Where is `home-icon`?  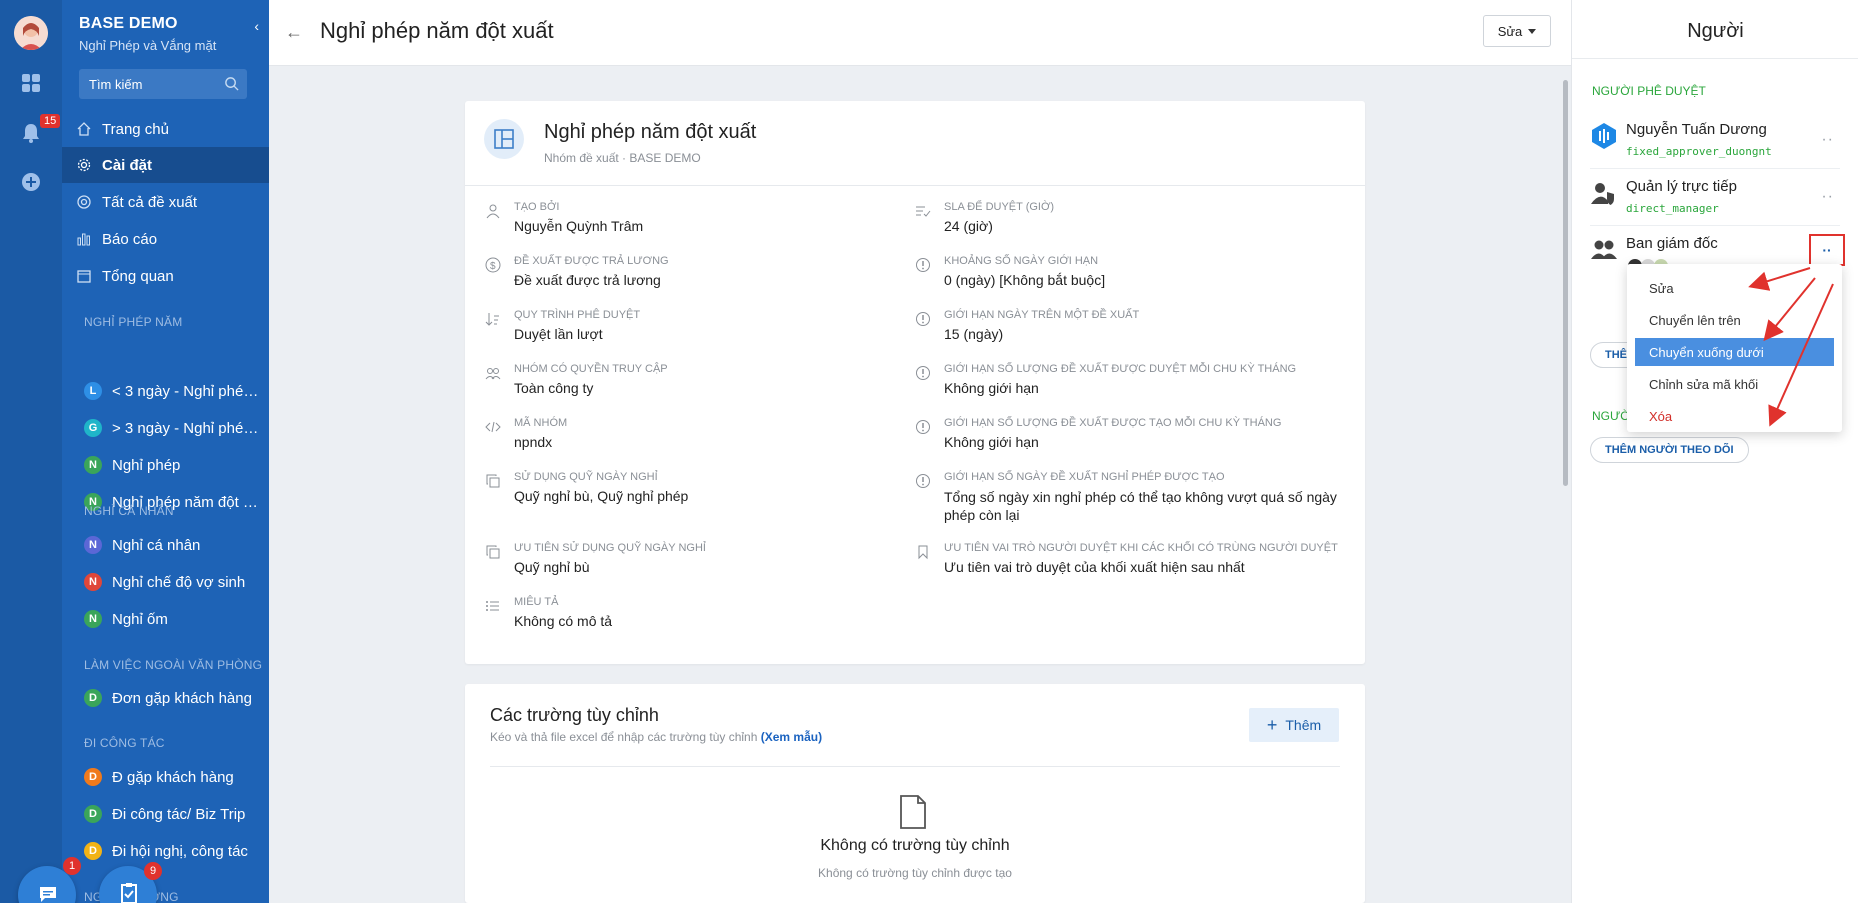 home-icon is located at coordinates (84, 129).